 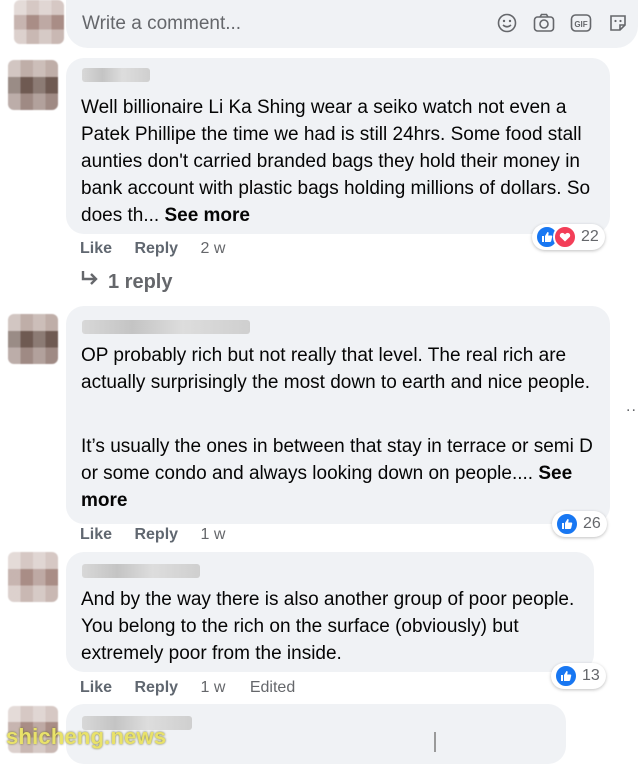 I want to click on more-options-dots: .., so click(x=631, y=407).